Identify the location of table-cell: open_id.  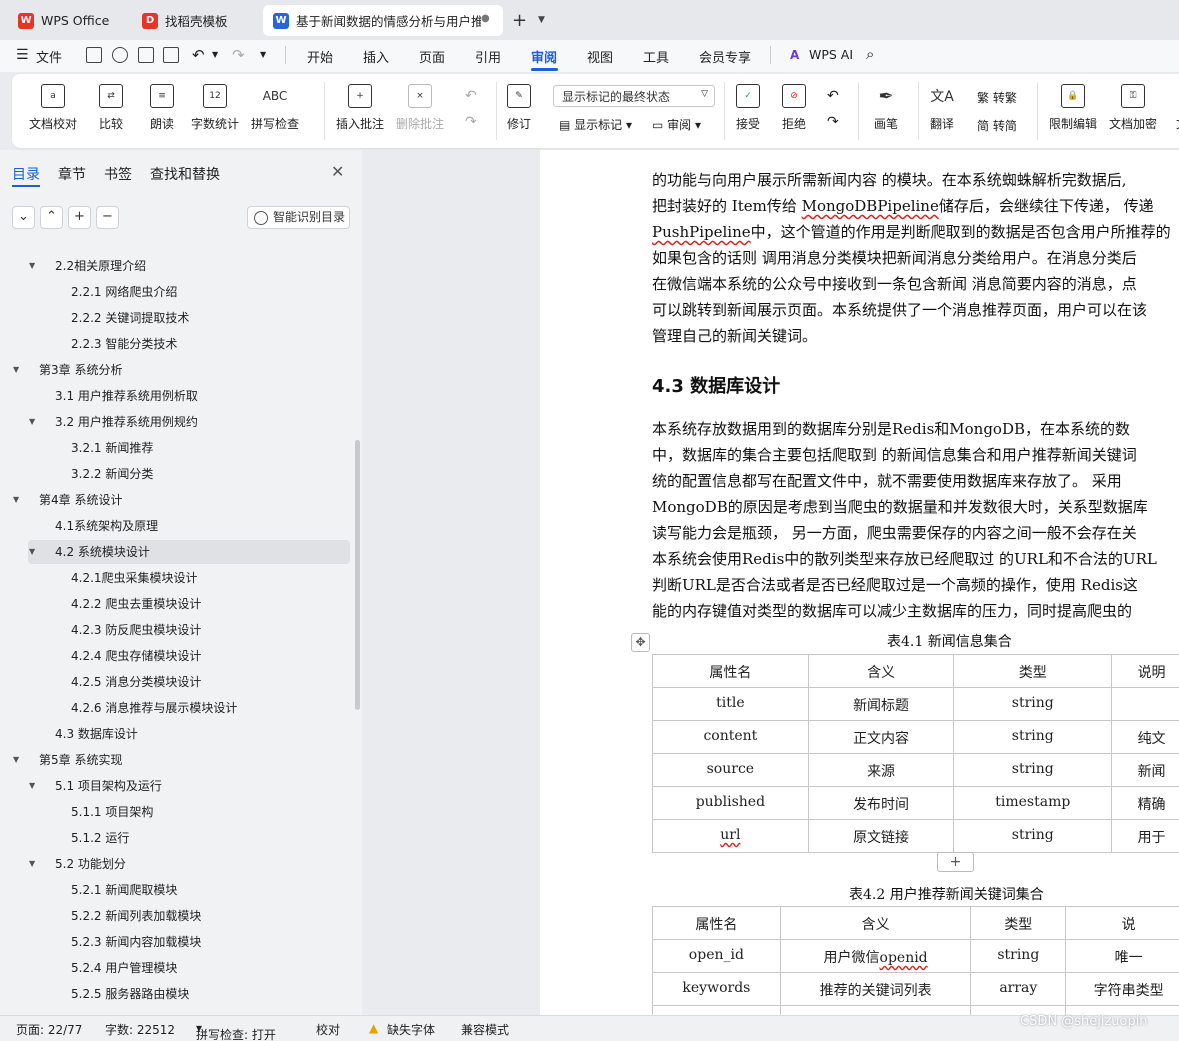
(716, 956).